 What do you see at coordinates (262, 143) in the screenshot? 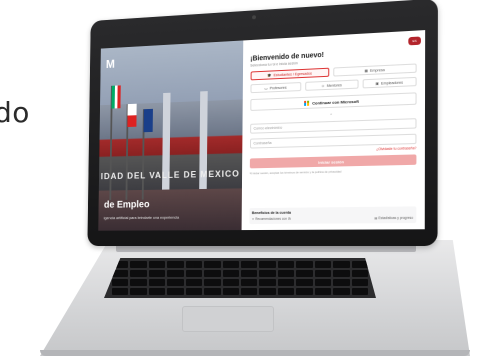
I see `password-placeholder: Contraseña` at bounding box center [262, 143].